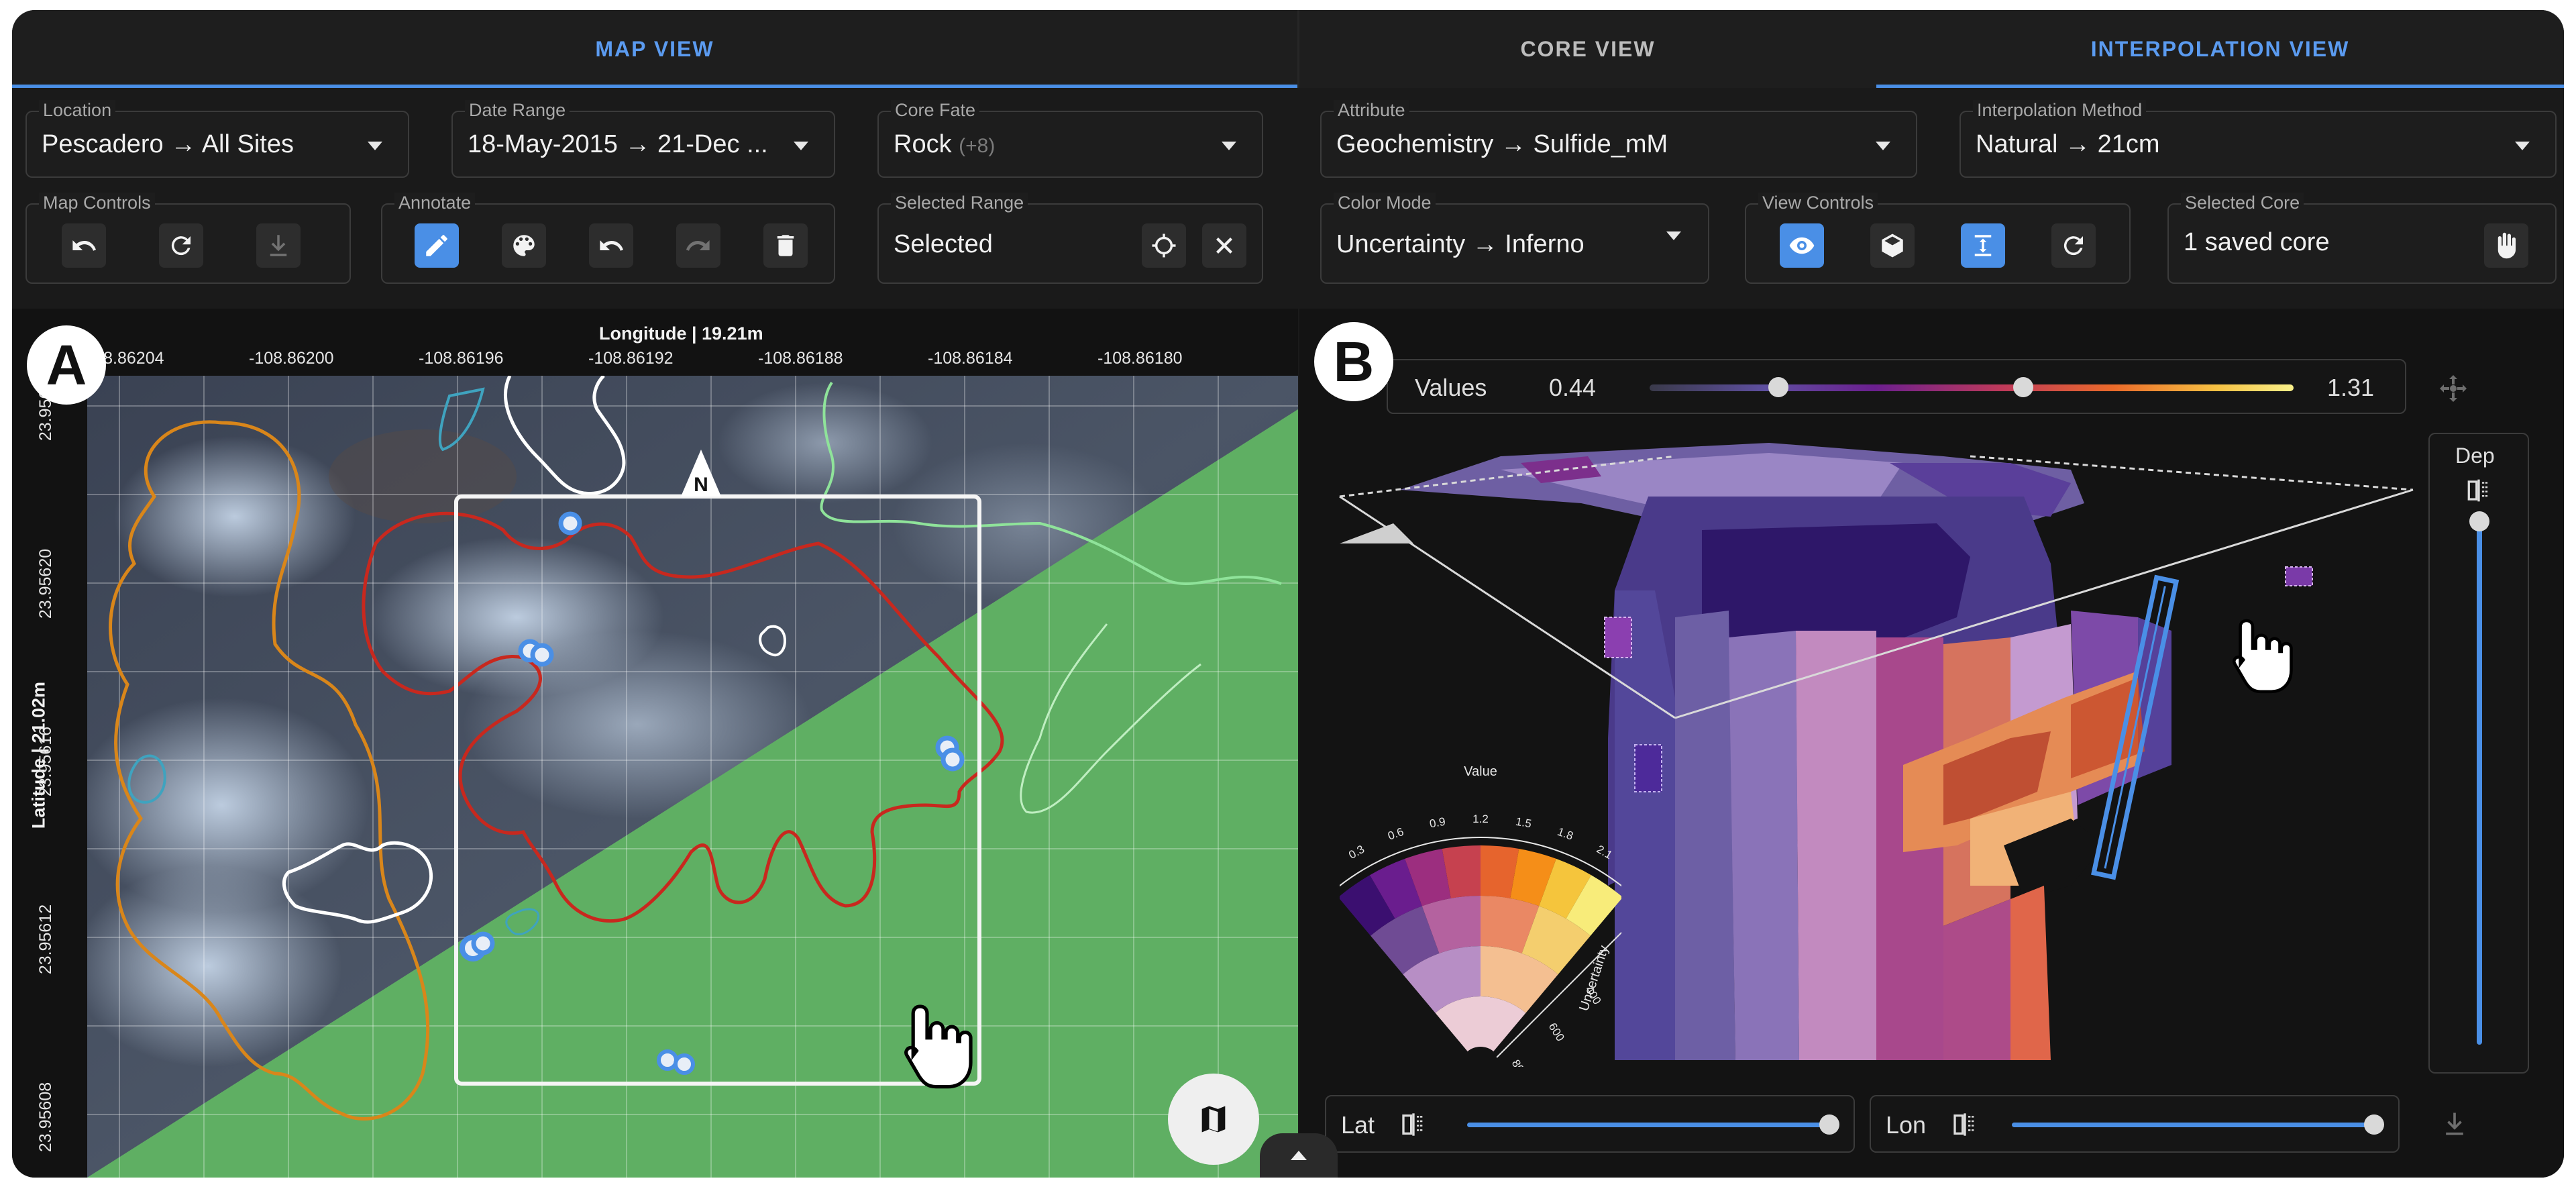 This screenshot has height=1195, width=2576. I want to click on latitude-tick-label: 23.95608, so click(45, 1117).